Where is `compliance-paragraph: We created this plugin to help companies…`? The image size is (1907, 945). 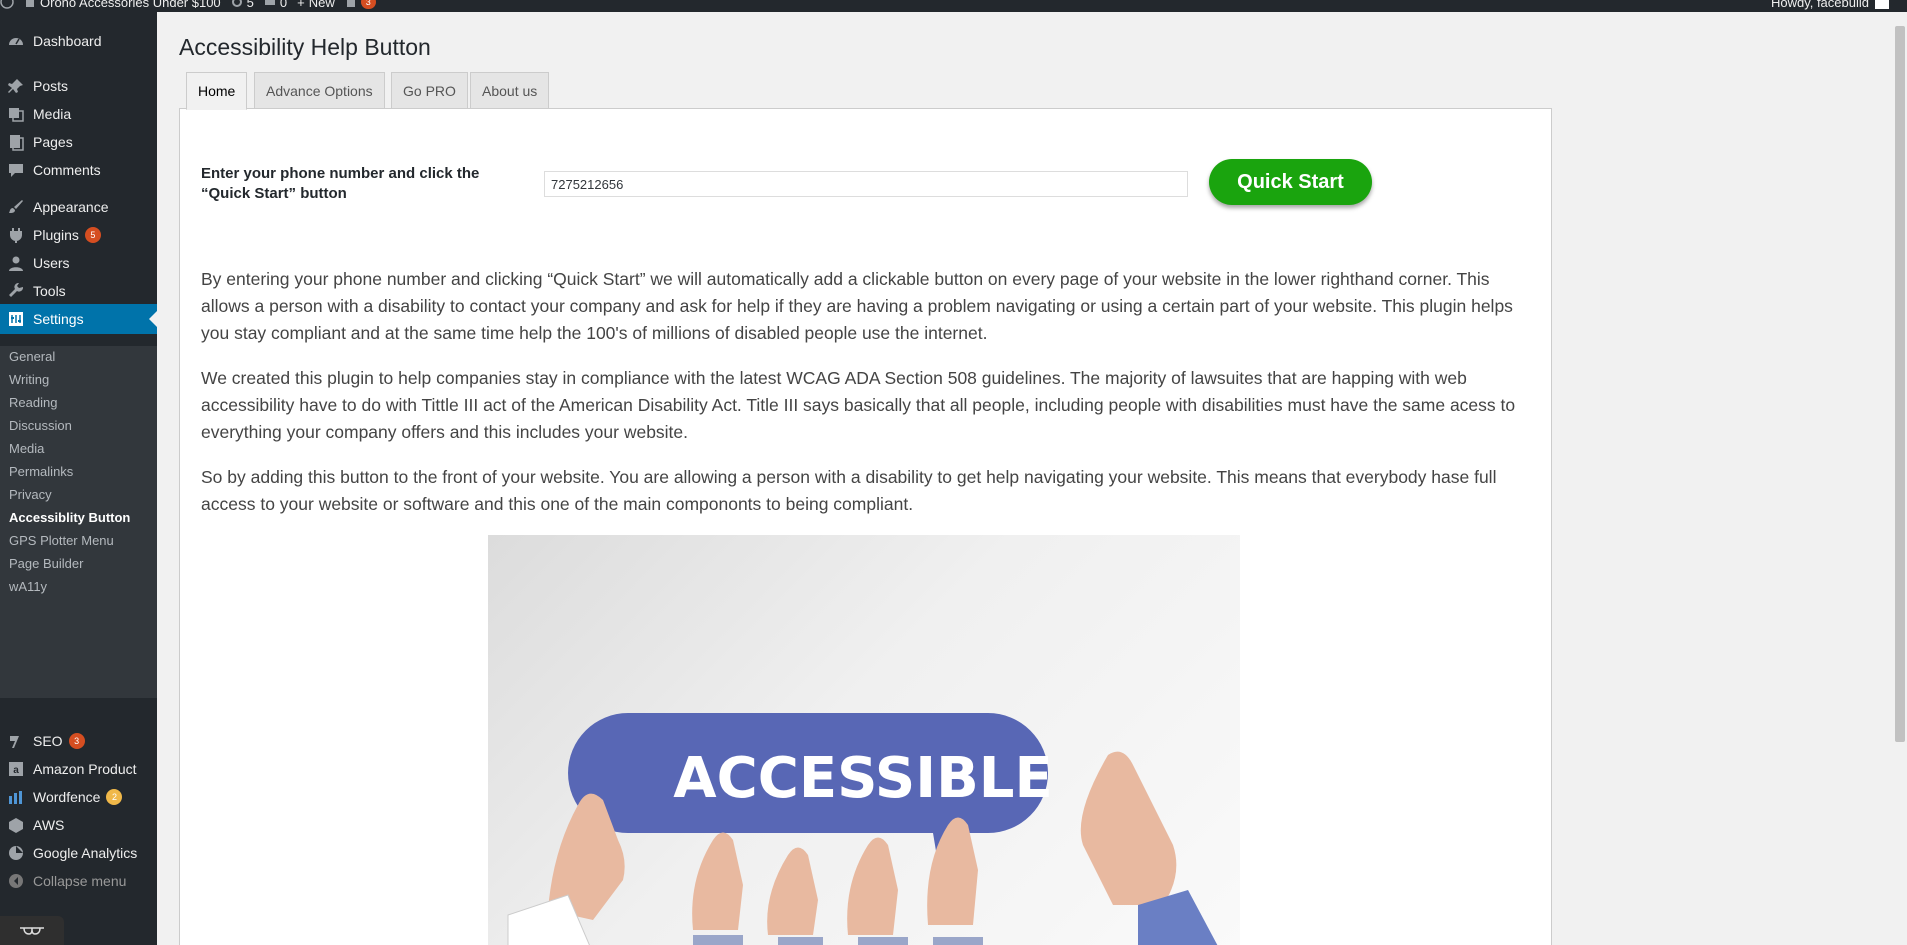
compliance-paragraph: We created this plugin to help companies… is located at coordinates (858, 405).